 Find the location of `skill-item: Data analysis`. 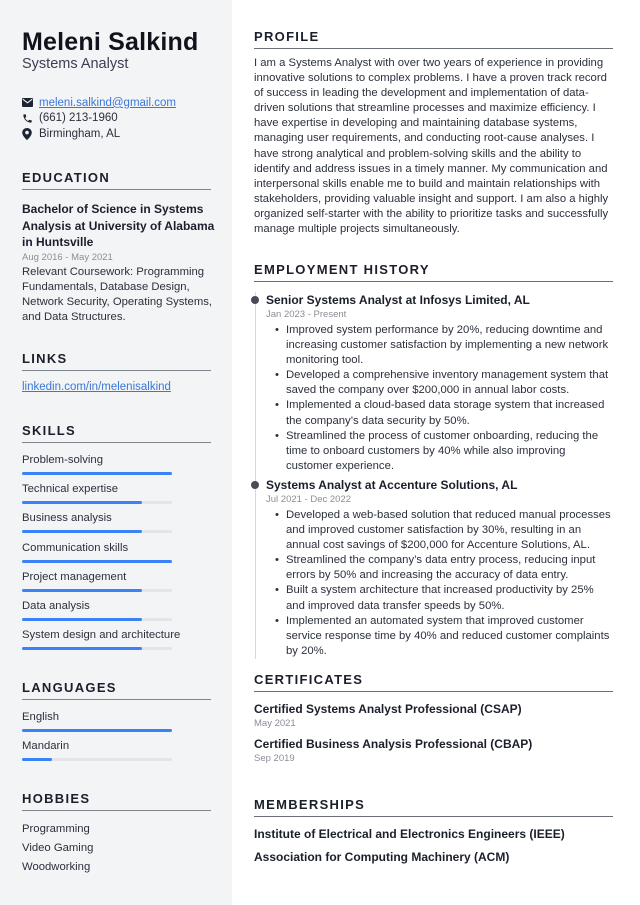

skill-item: Data analysis is located at coordinates (97, 613).